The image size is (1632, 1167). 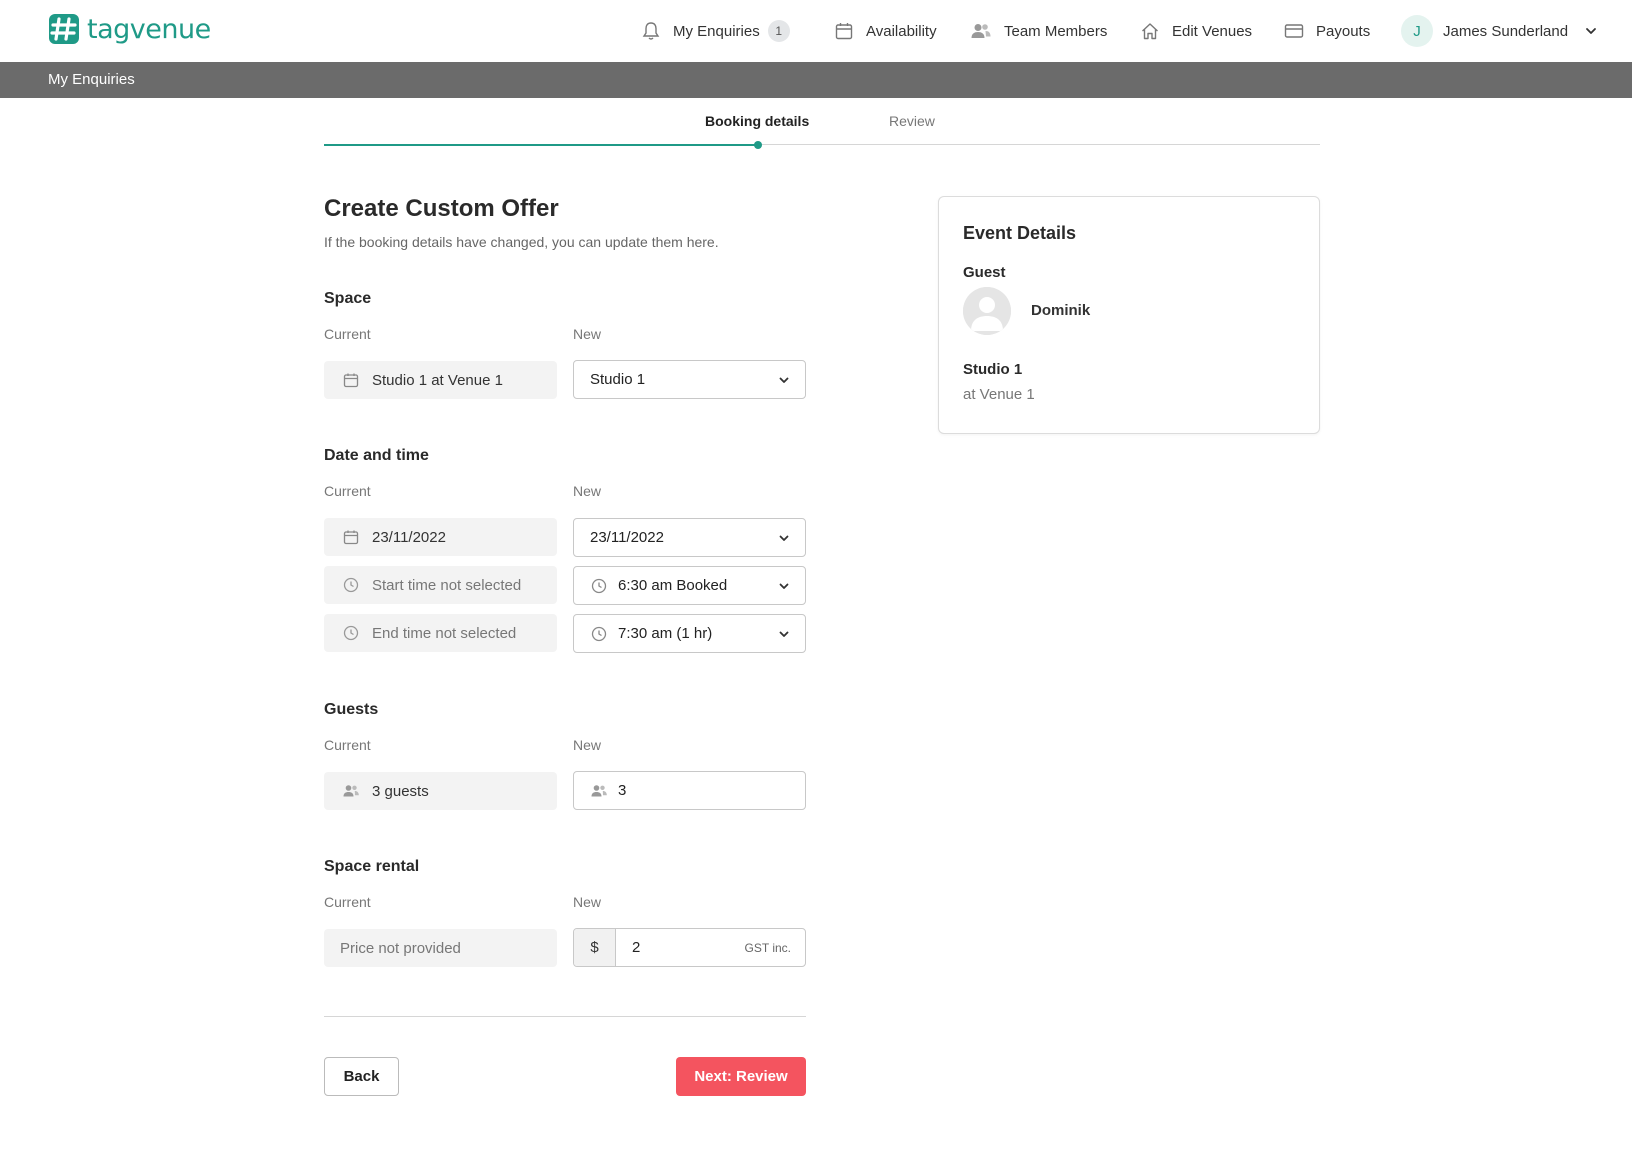 What do you see at coordinates (541, 145) in the screenshot?
I see `progress-fill` at bounding box center [541, 145].